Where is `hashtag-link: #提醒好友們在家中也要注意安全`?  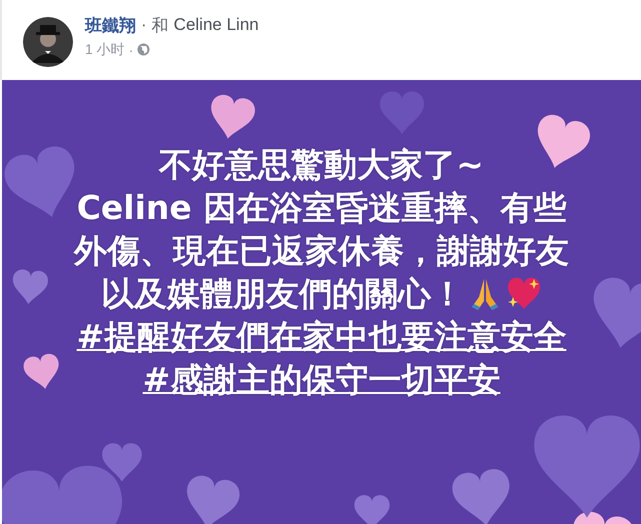
hashtag-link: #提醒好友們在家中也要注意安全 is located at coordinates (321, 336).